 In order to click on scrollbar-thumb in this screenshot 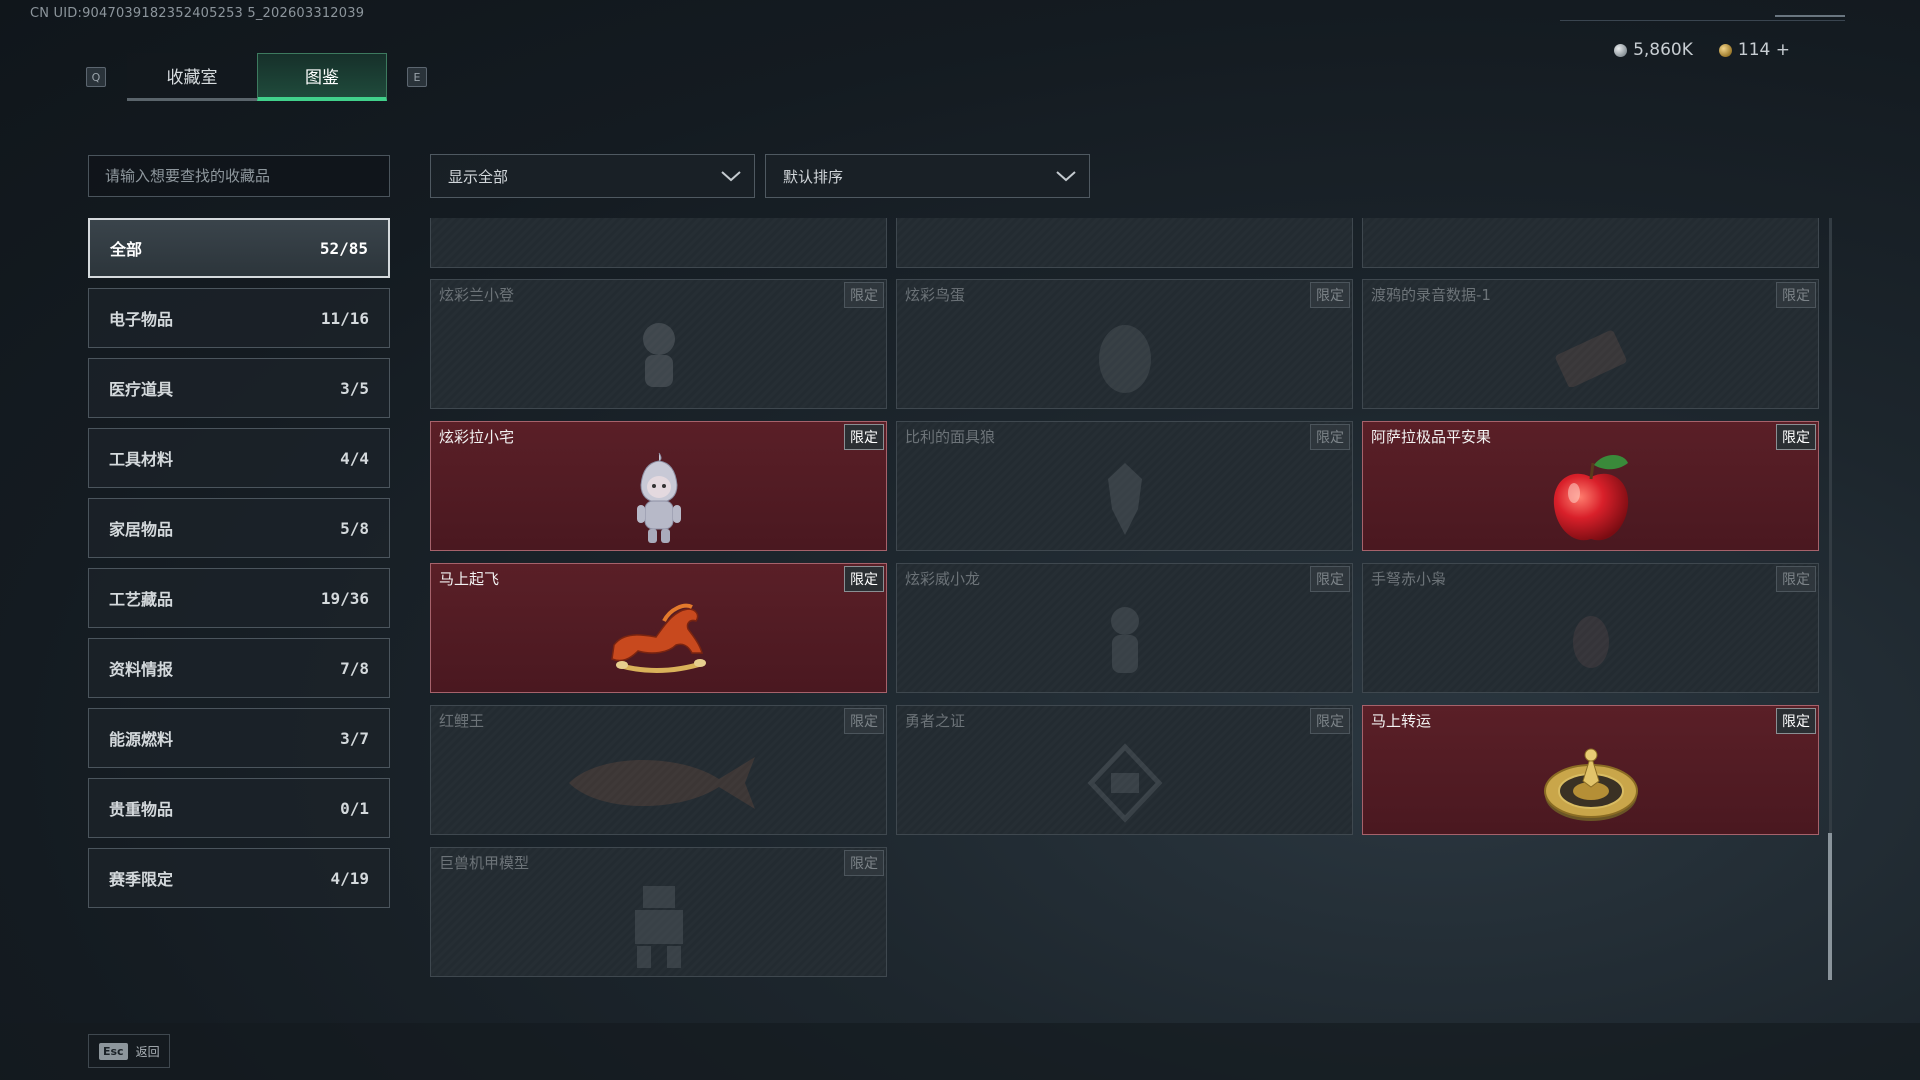, I will do `click(1830, 906)`.